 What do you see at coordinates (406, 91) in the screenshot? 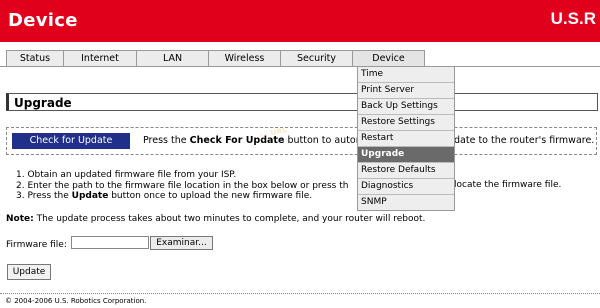
I see `menu-item-print-server: Print Server` at bounding box center [406, 91].